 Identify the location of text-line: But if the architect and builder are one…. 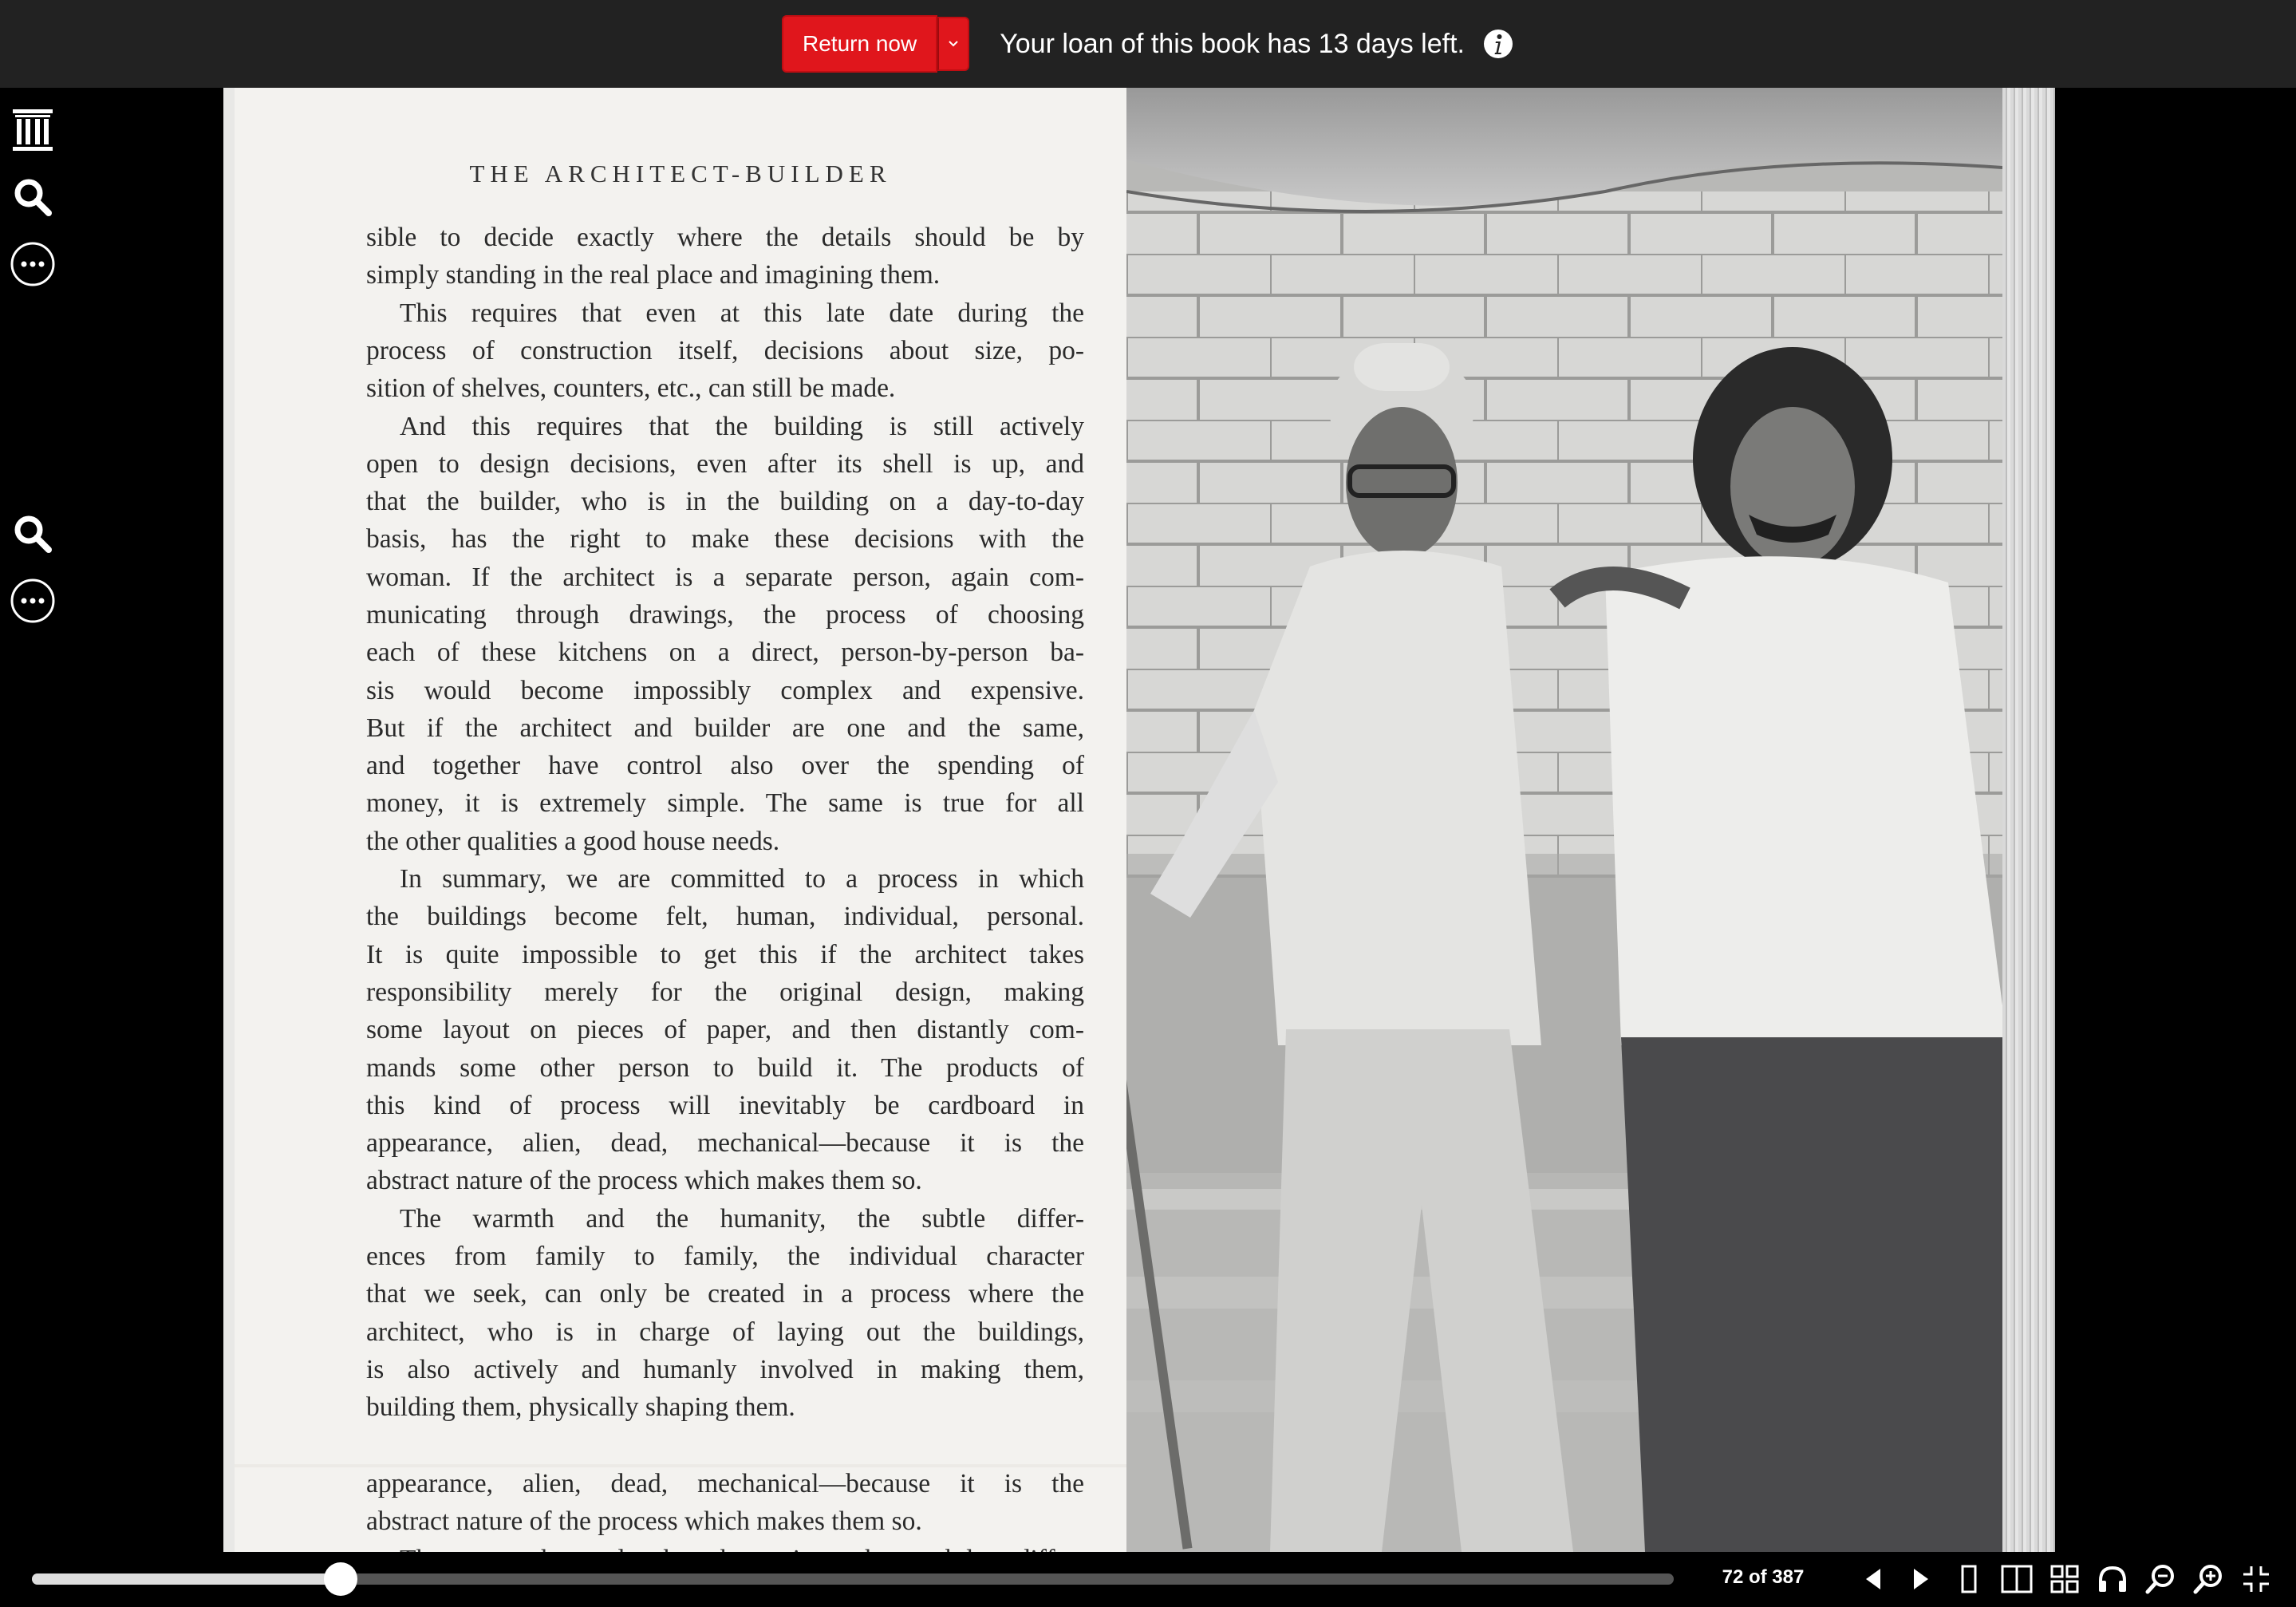
(725, 728).